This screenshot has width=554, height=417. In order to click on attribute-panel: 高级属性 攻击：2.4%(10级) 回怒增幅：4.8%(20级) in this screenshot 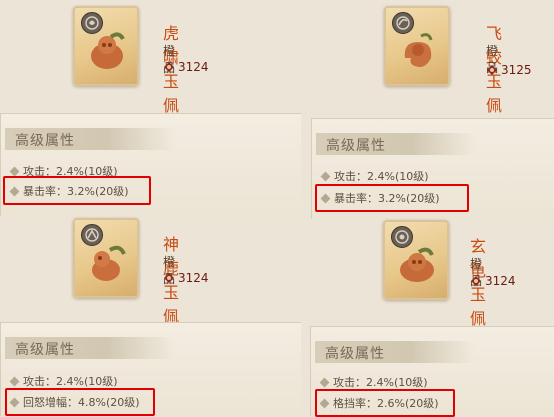, I will do `click(150, 369)`.